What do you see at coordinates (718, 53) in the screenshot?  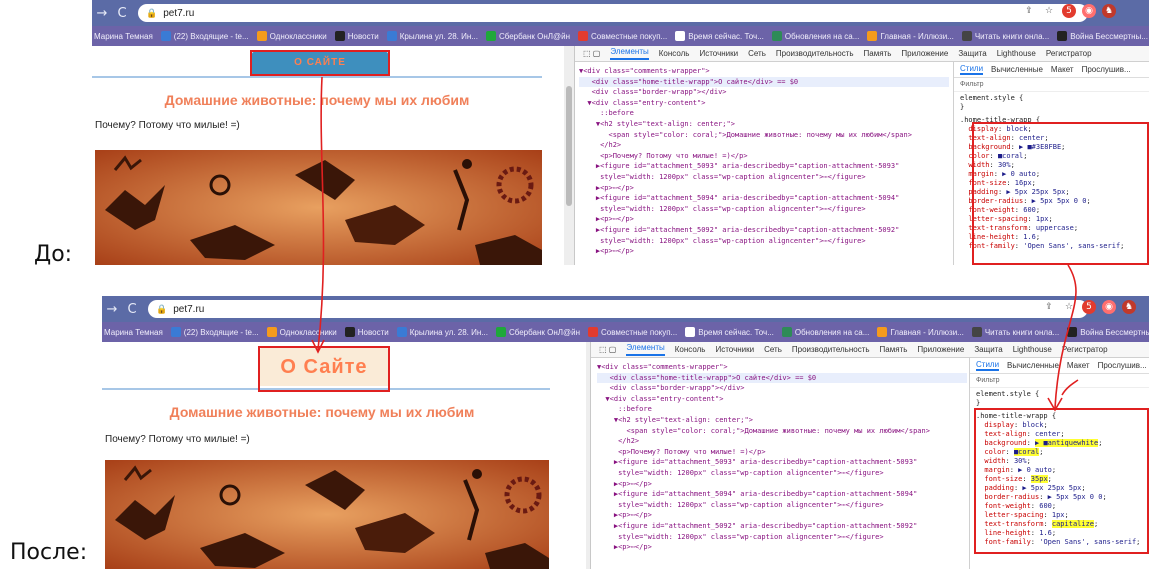 I see `devtools-tab: Источники` at bounding box center [718, 53].